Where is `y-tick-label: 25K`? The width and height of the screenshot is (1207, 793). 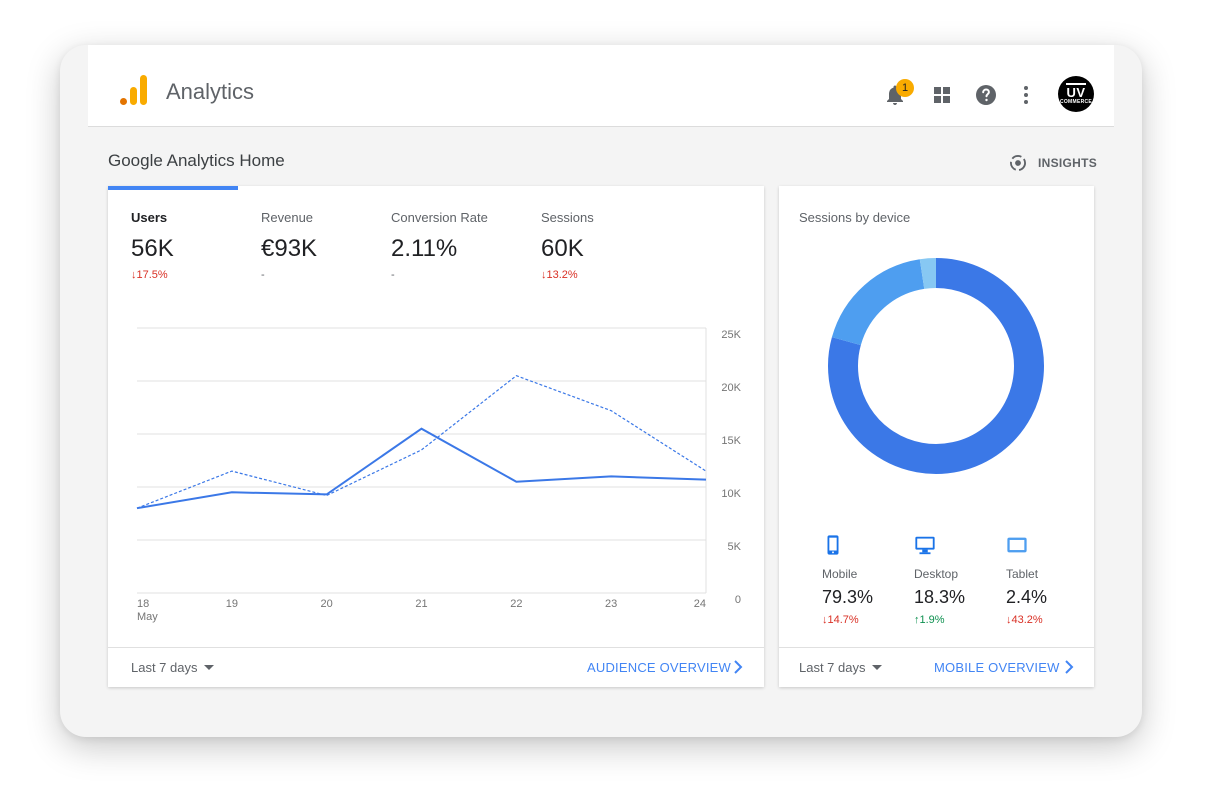 y-tick-label: 25K is located at coordinates (731, 335).